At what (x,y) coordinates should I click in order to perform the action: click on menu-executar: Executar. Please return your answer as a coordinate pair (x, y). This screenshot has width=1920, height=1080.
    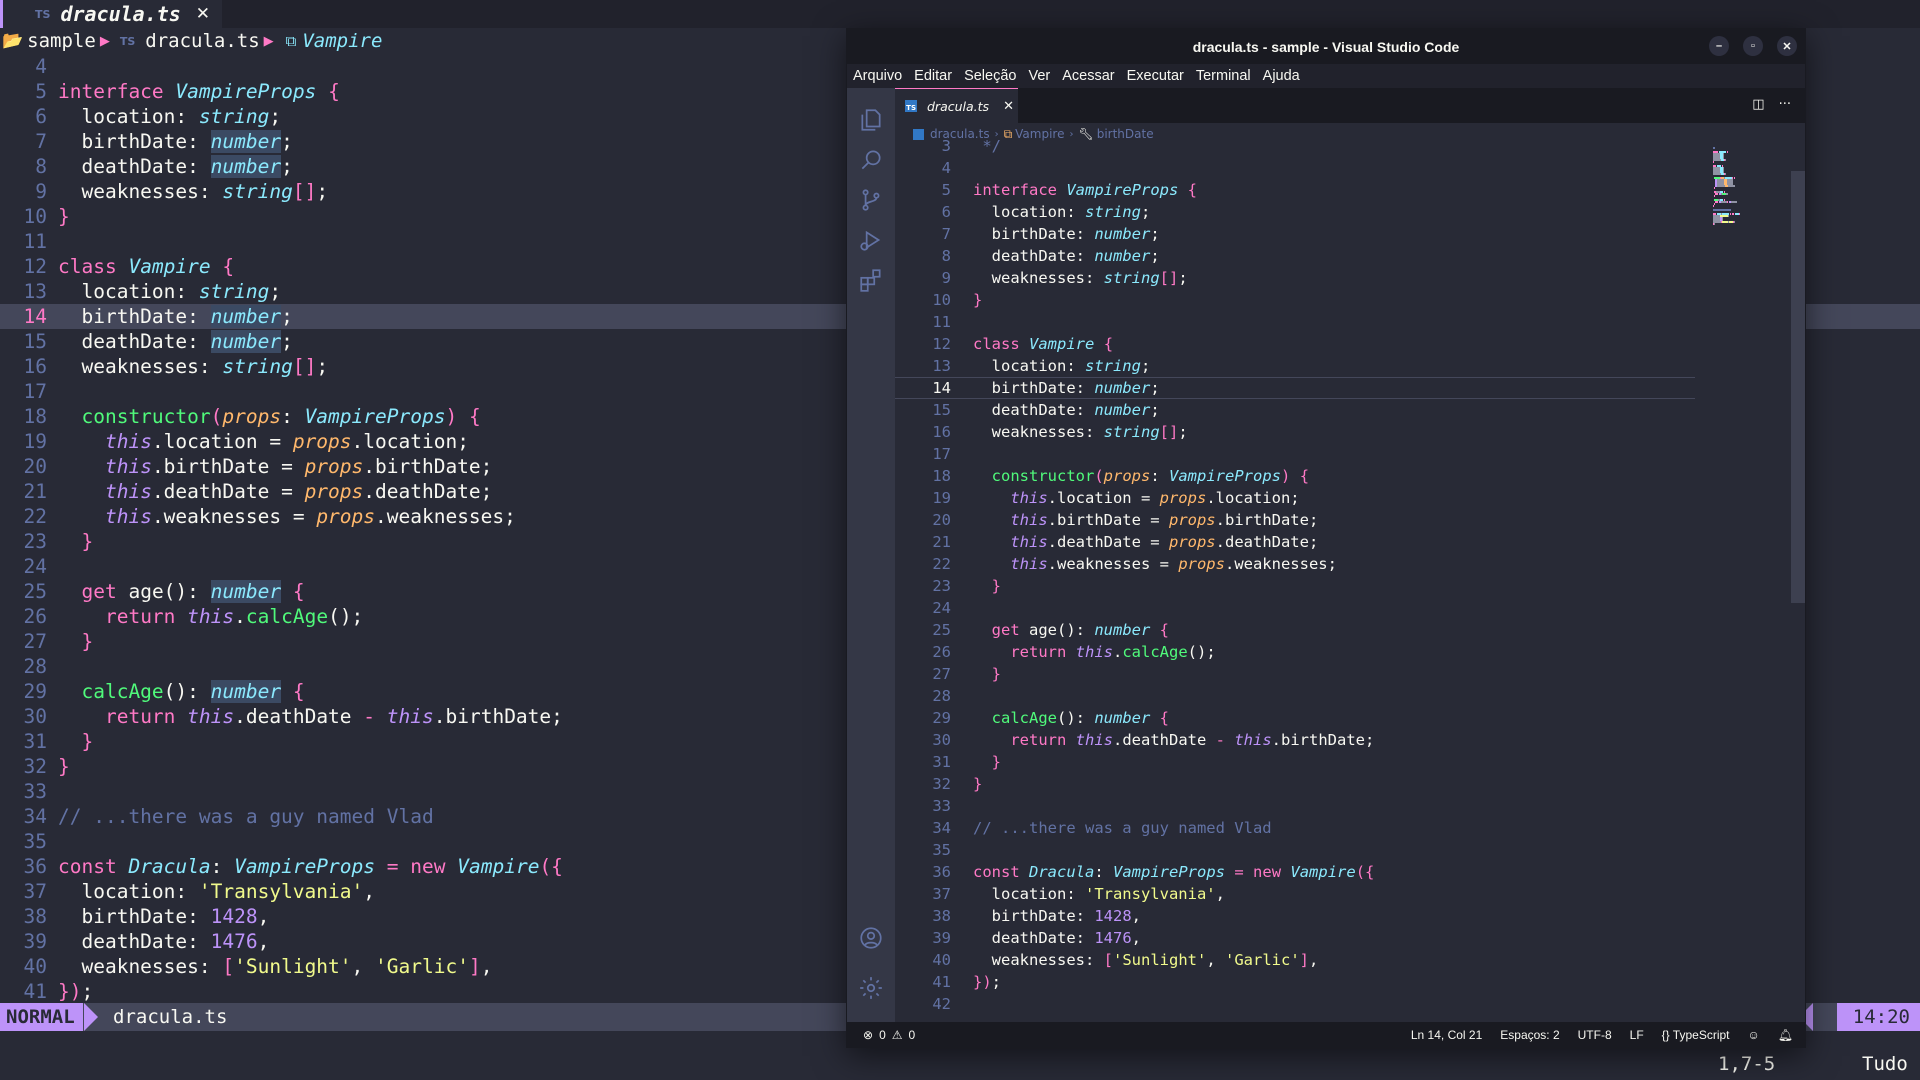
    Looking at the image, I should click on (1155, 76).